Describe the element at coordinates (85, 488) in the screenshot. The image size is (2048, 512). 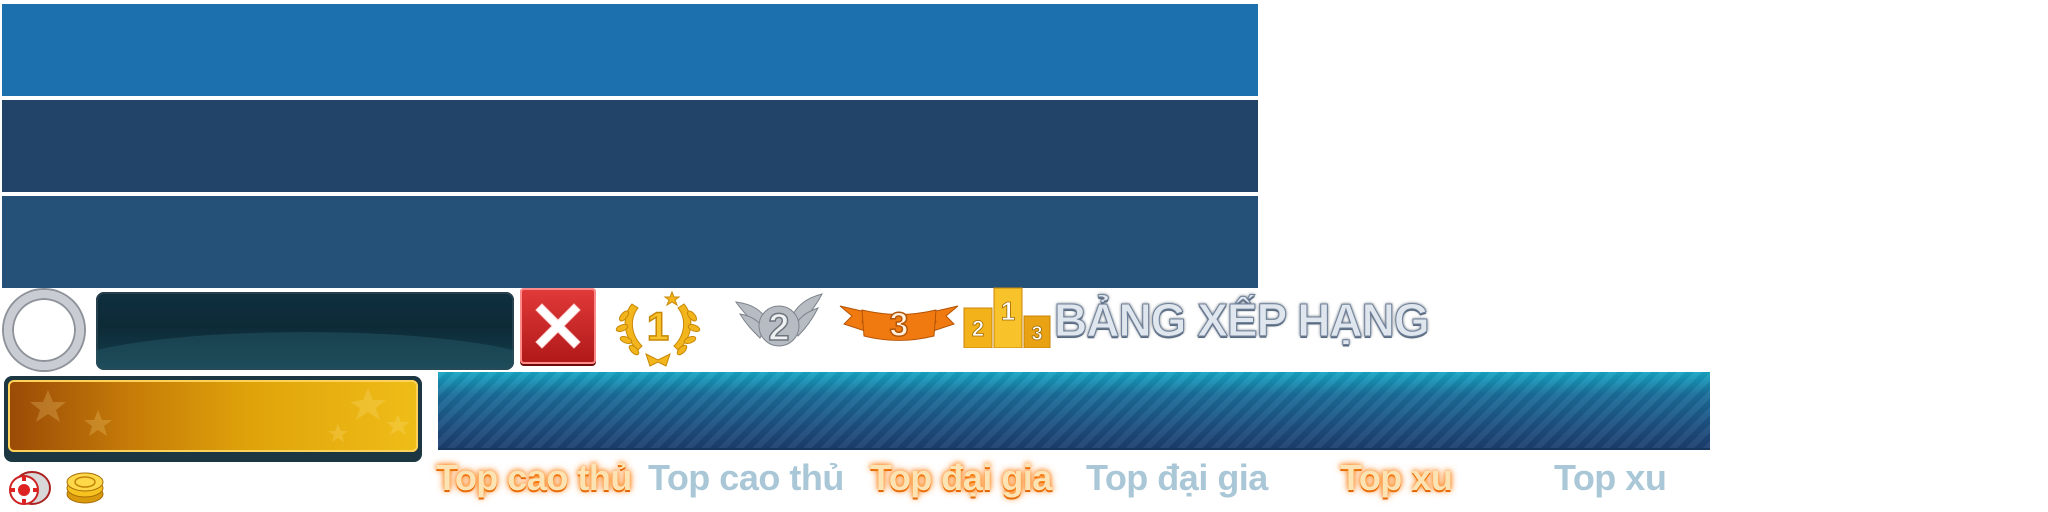
I see `gold-coin-icon` at that location.